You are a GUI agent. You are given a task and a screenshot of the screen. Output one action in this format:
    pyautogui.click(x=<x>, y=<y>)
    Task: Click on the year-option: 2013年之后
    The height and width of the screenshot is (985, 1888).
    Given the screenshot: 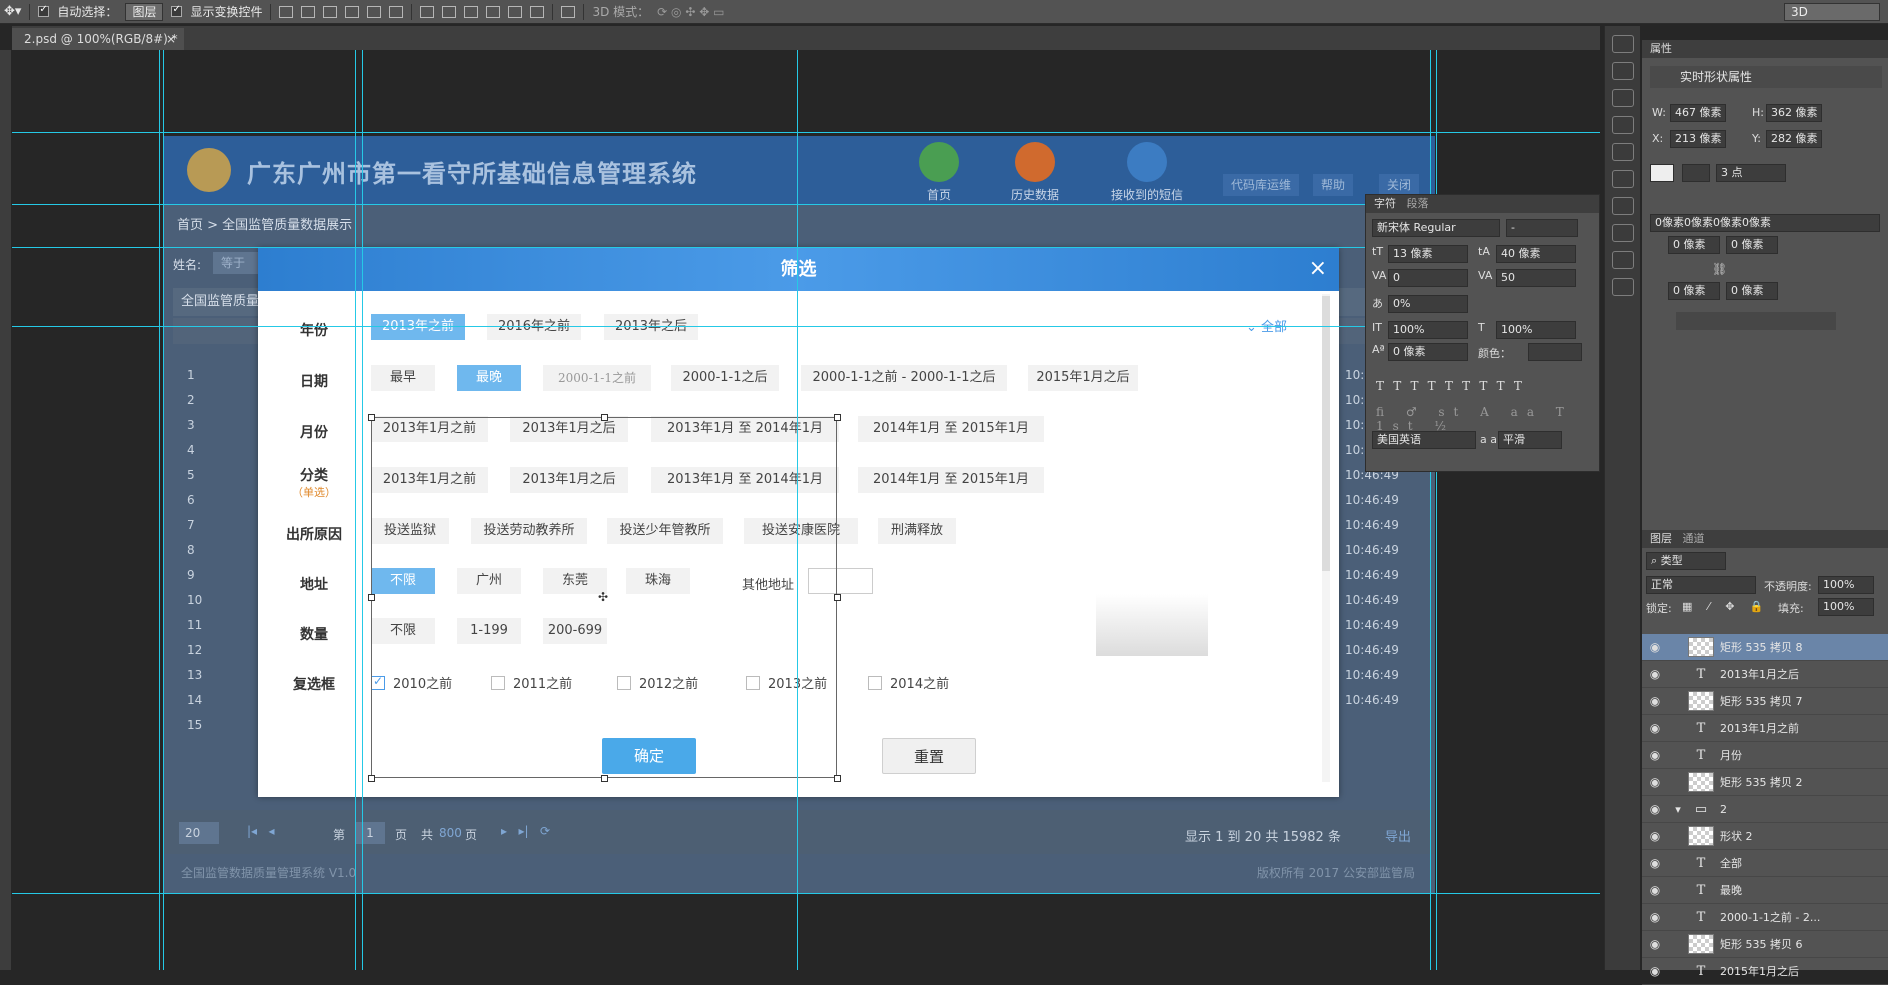 What is the action you would take?
    pyautogui.click(x=651, y=327)
    